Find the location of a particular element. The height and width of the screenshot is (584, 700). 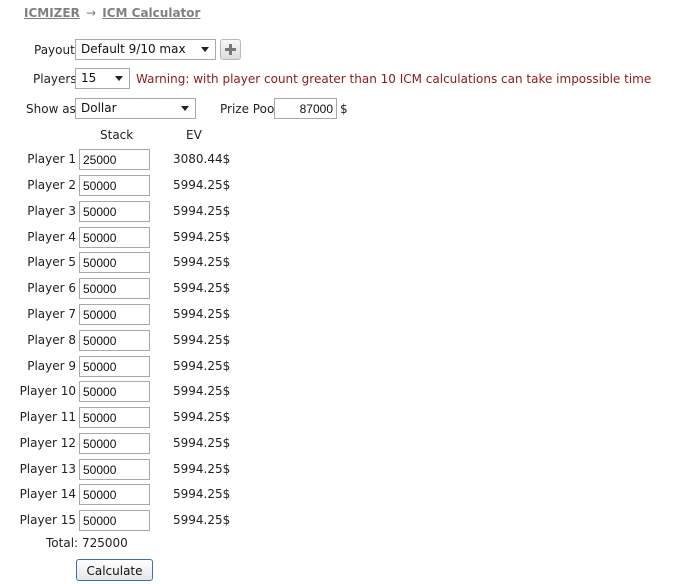

players-selected-value: 15 is located at coordinates (89, 78).